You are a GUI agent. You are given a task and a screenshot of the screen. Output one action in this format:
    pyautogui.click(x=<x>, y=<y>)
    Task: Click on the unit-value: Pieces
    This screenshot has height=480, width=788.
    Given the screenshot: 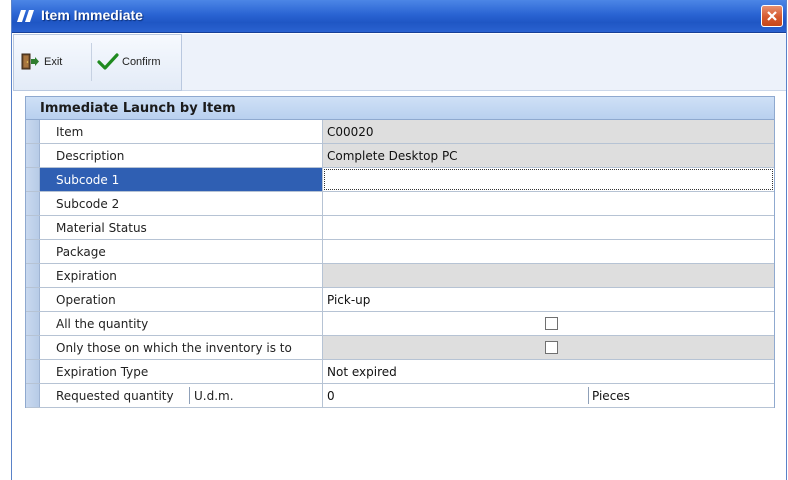 What is the action you would take?
    pyautogui.click(x=609, y=395)
    